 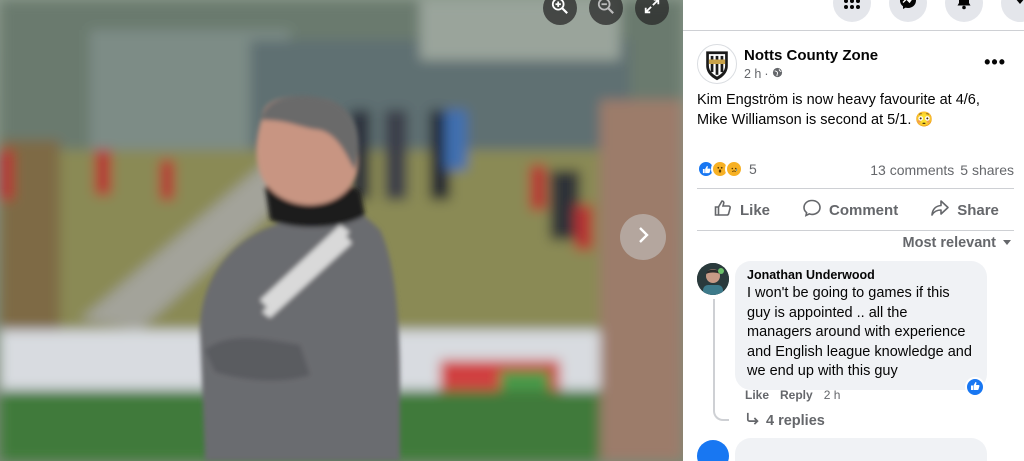 I want to click on zoom-out-icon, so click(x=606, y=10).